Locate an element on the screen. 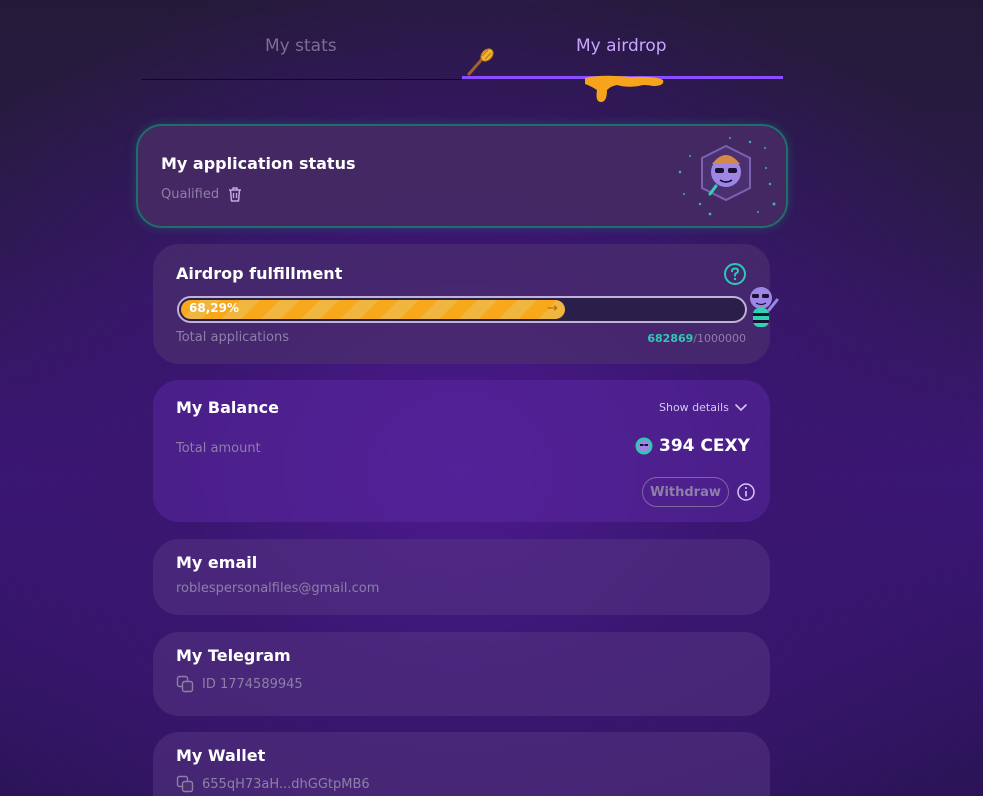  telegram-row: ID 1774589945 is located at coordinates (239, 684).